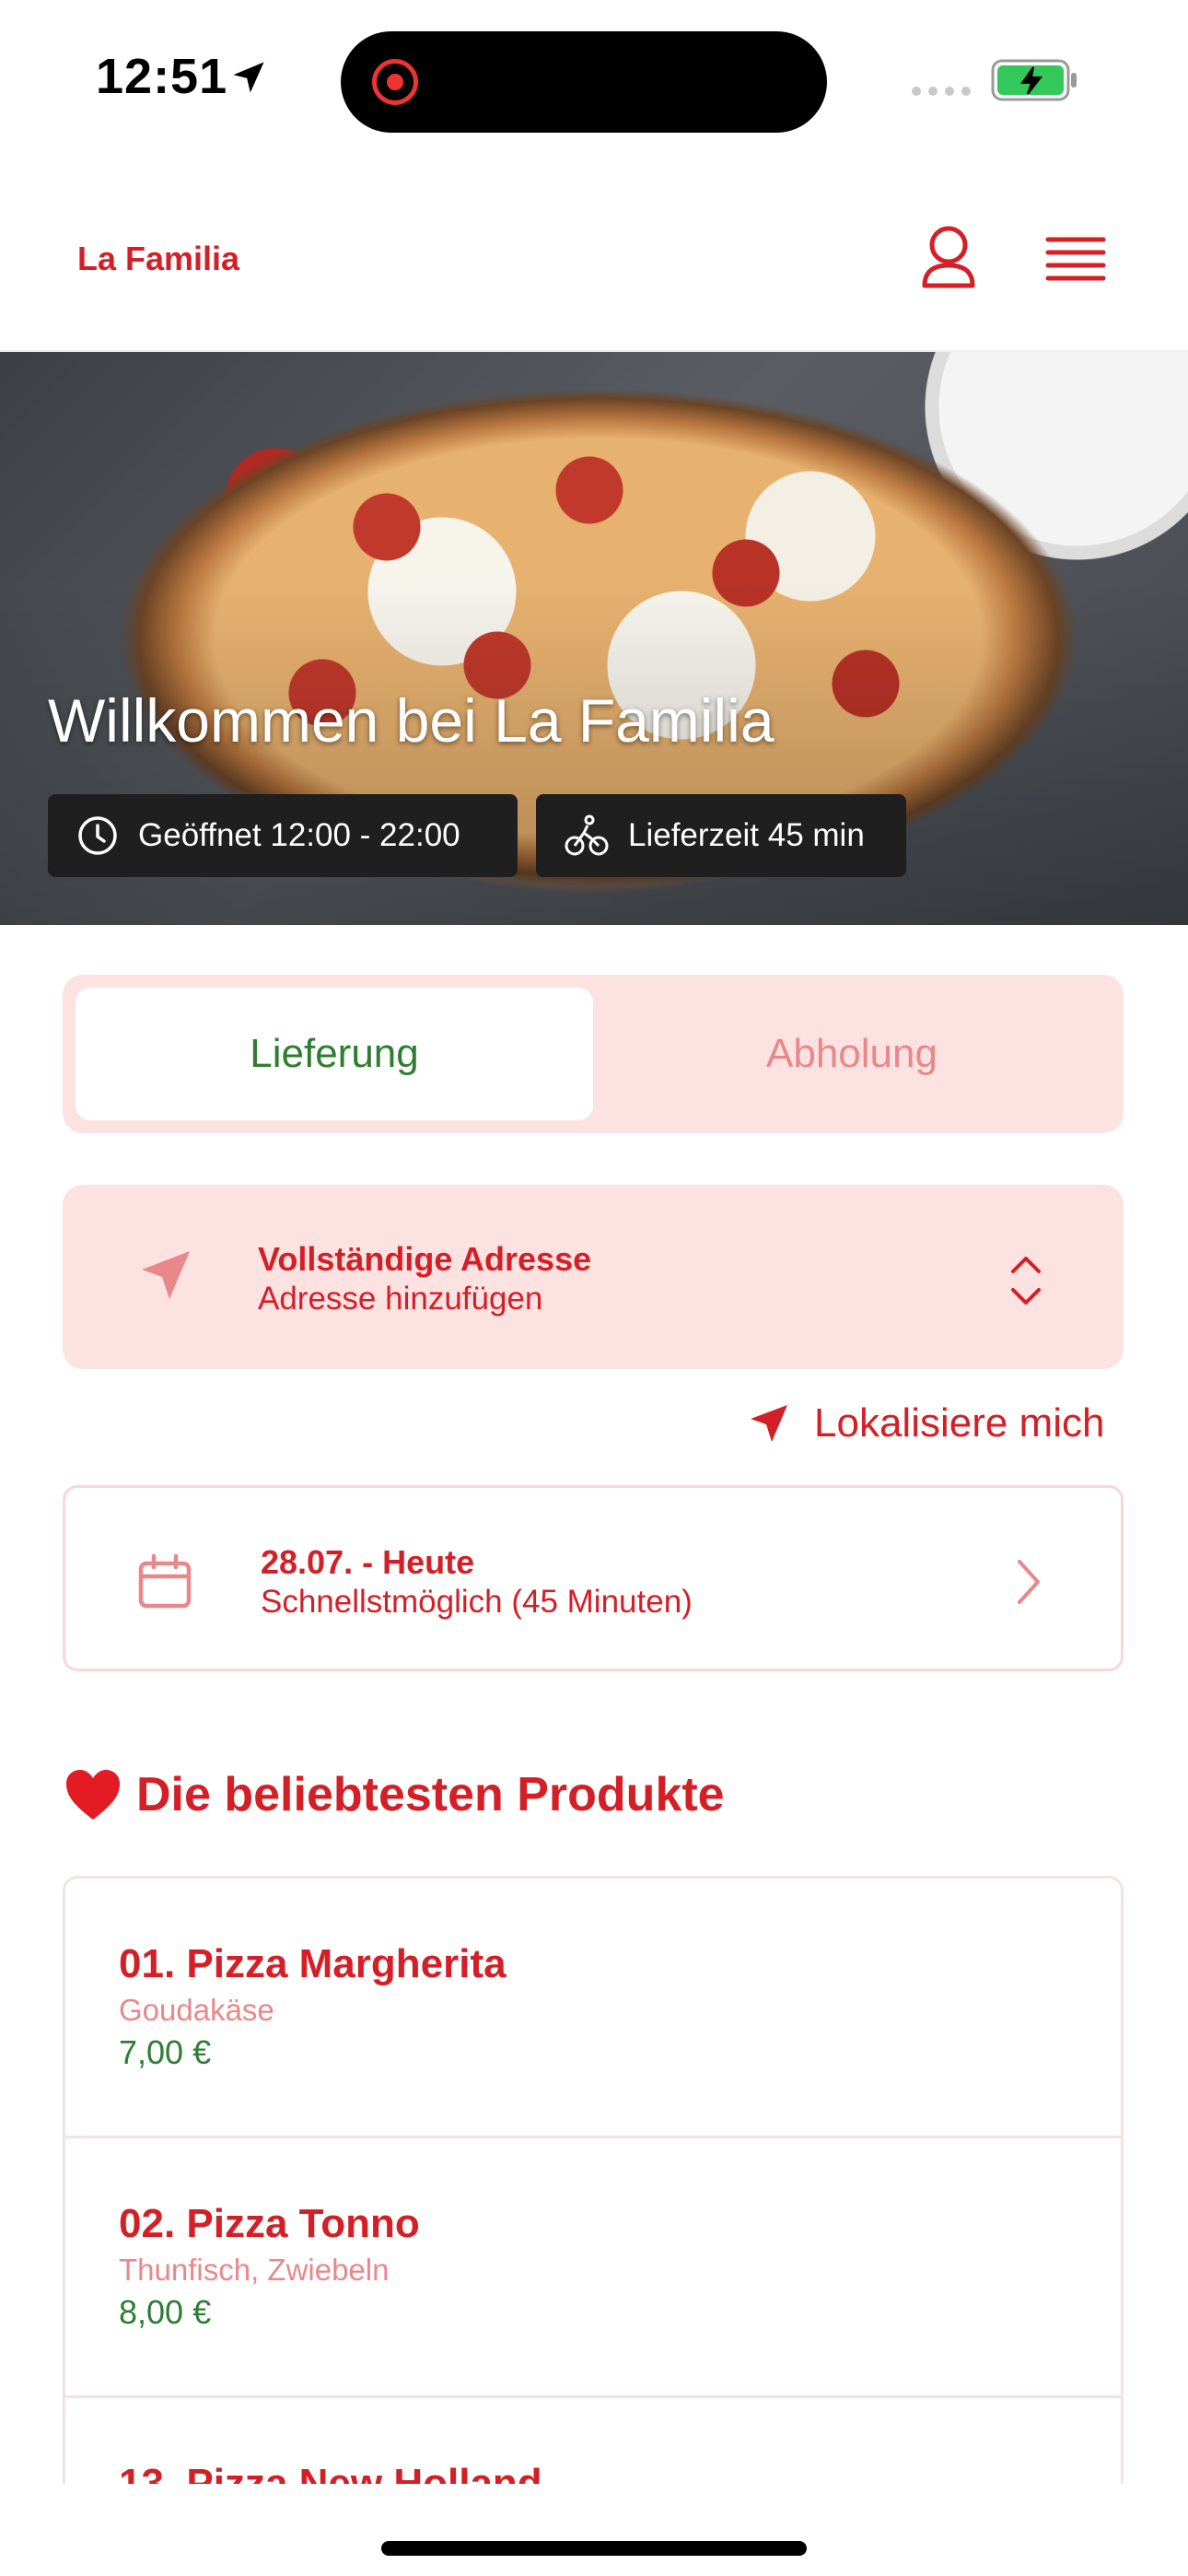 The image size is (1188, 2576). Describe the element at coordinates (1029, 1582) in the screenshot. I see `chevron-right-icon` at that location.